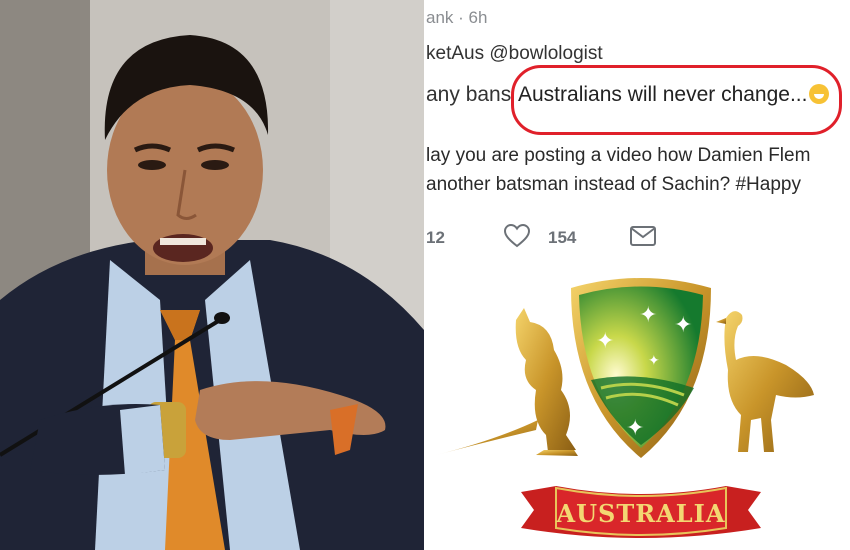 This screenshot has width=850, height=550. What do you see at coordinates (517, 238) in the screenshot?
I see `heart-icon` at bounding box center [517, 238].